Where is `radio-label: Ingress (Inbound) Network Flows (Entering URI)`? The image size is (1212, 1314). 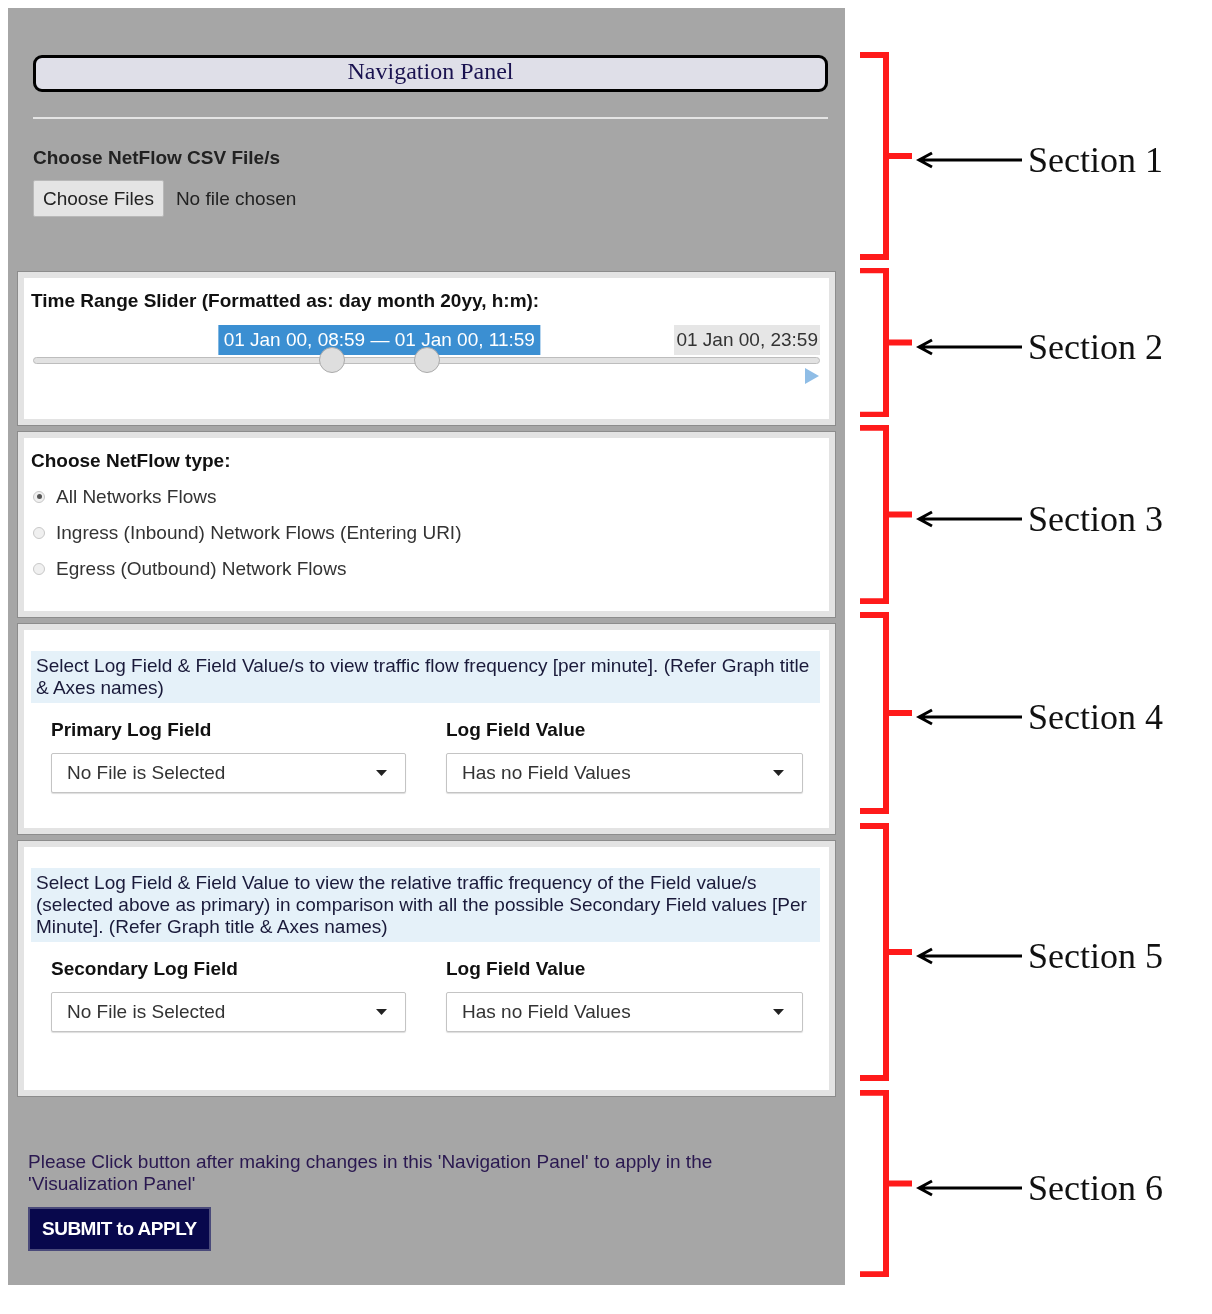 radio-label: Ingress (Inbound) Network Flows (Entering URI) is located at coordinates (259, 532).